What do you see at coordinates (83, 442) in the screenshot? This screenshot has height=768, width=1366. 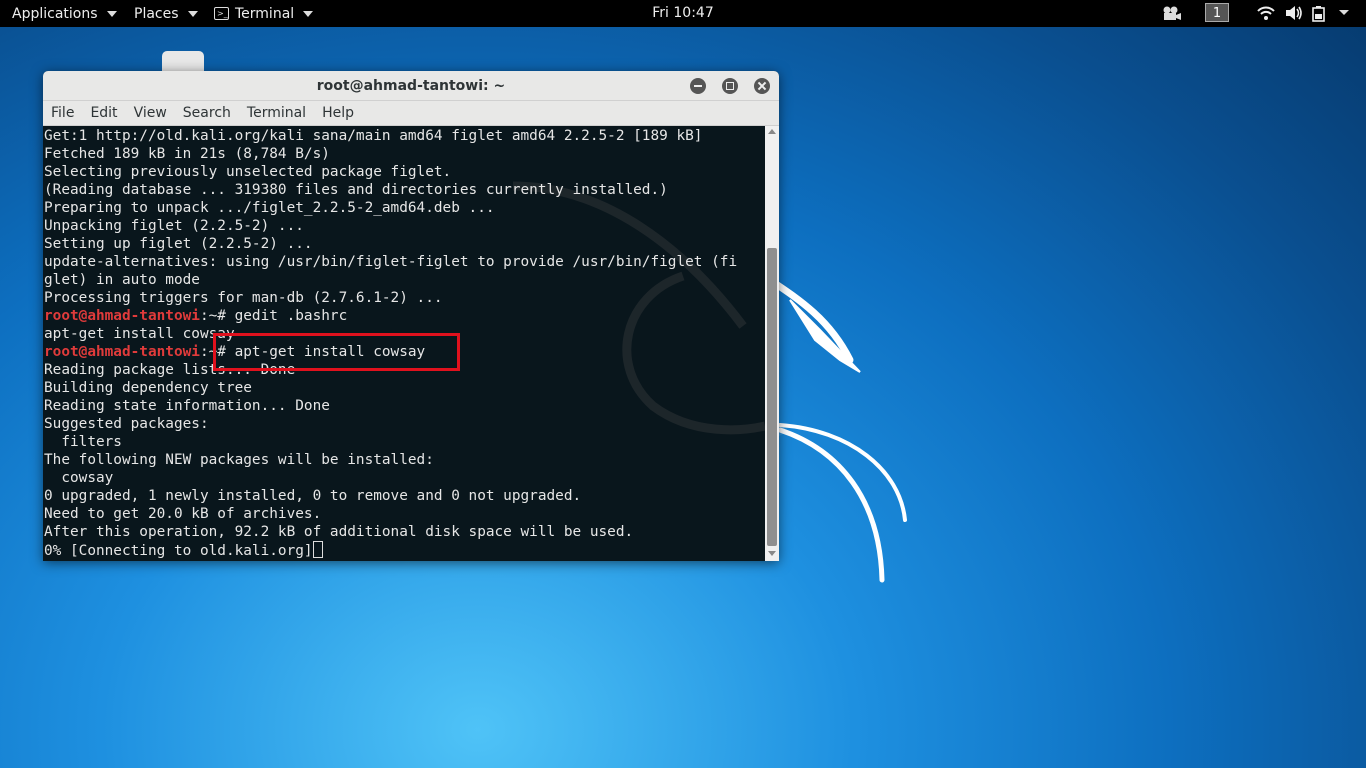 I see `terminal-line-text: filters` at bounding box center [83, 442].